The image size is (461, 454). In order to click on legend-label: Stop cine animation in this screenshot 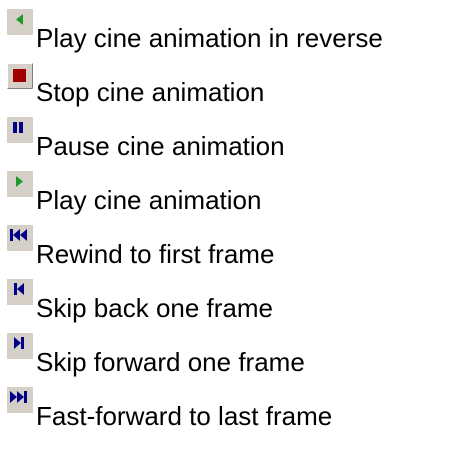, I will do `click(150, 92)`.